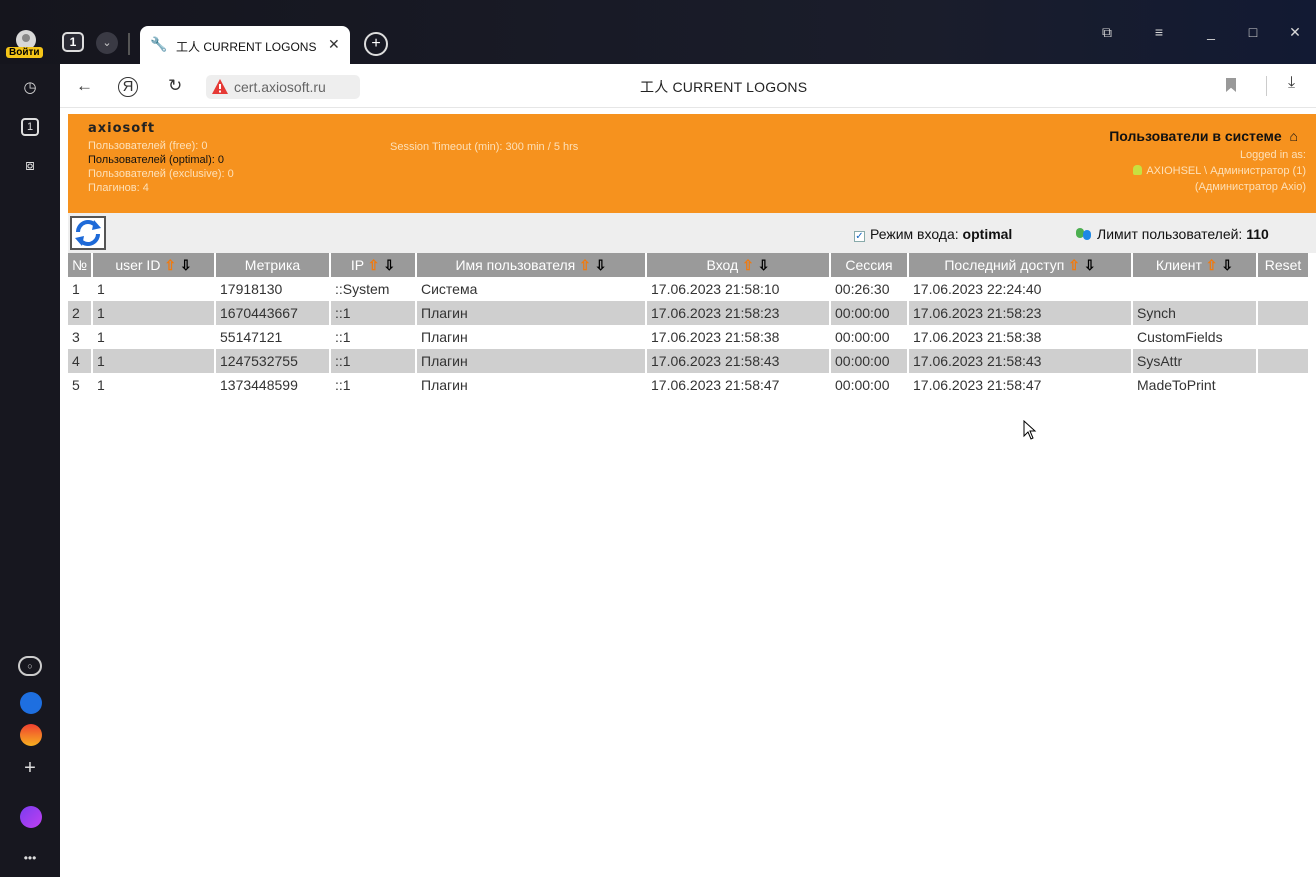 Image resolution: width=1316 pixels, height=877 pixels. Describe the element at coordinates (153, 265) in the screenshot. I see `col-user-id: user ID ⇧ ⇩` at that location.